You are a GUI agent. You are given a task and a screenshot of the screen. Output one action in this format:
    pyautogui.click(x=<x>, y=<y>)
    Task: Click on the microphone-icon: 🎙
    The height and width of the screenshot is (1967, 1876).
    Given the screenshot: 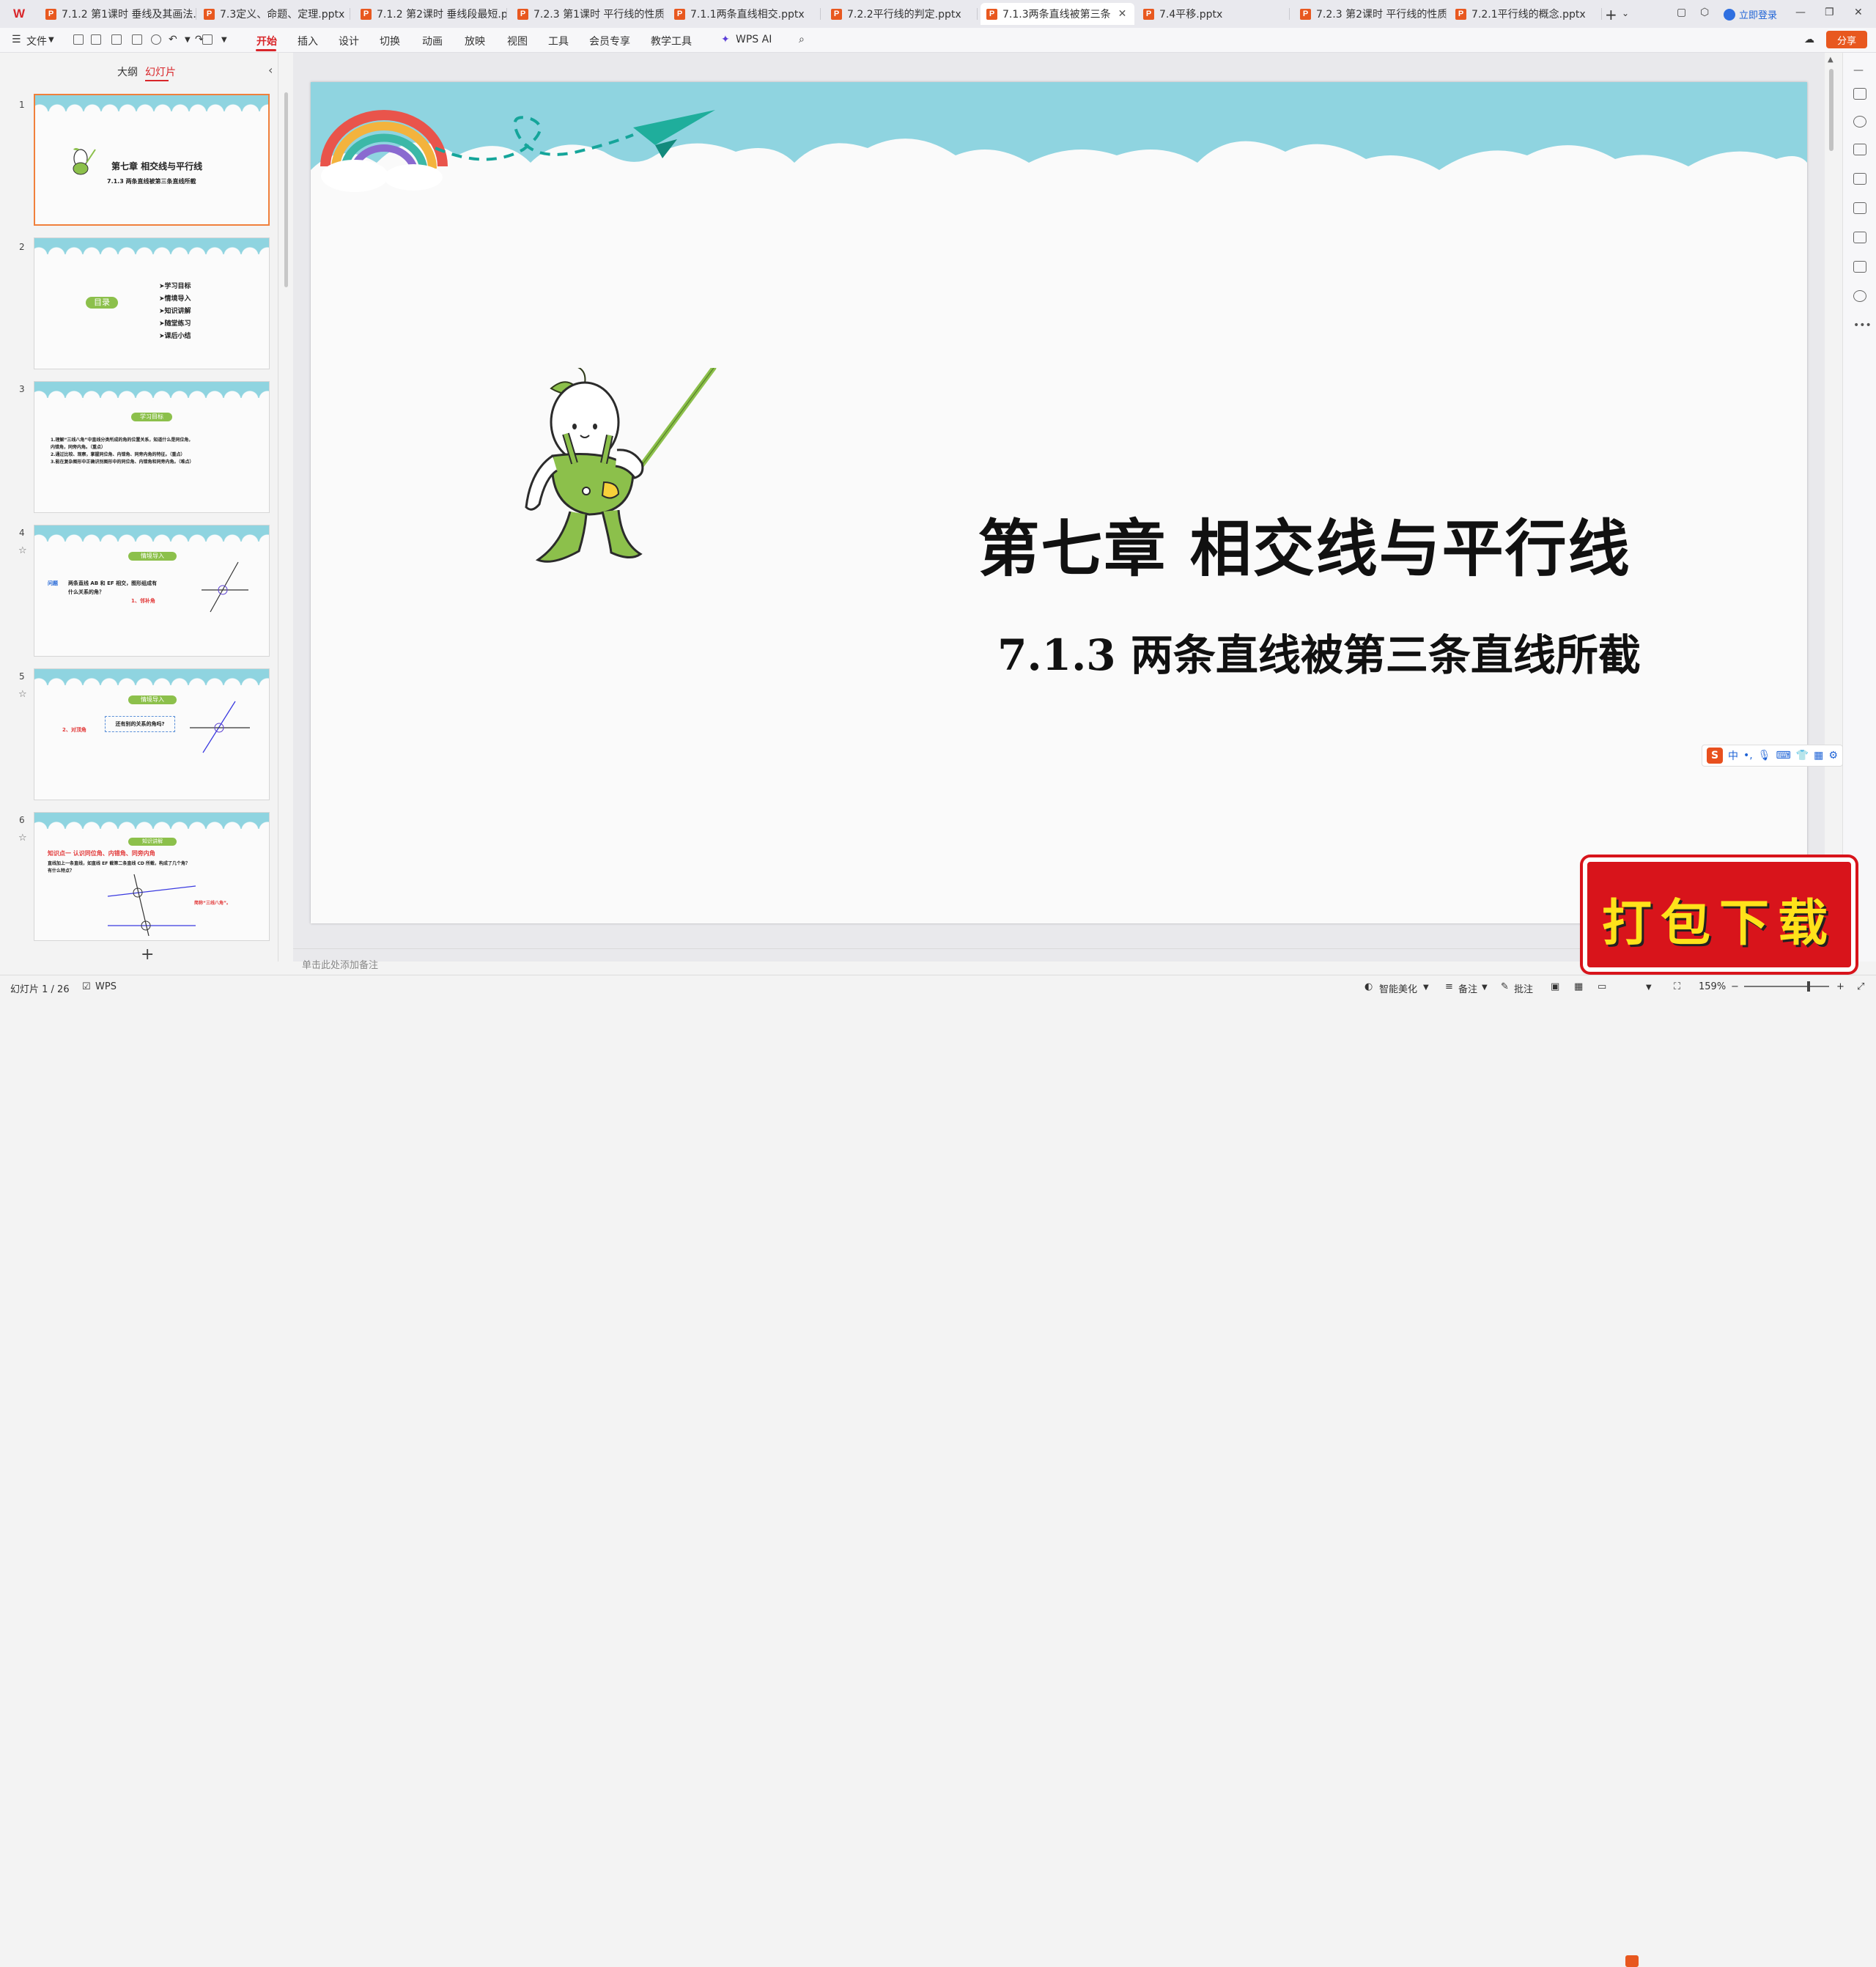 What is the action you would take?
    pyautogui.click(x=1764, y=756)
    